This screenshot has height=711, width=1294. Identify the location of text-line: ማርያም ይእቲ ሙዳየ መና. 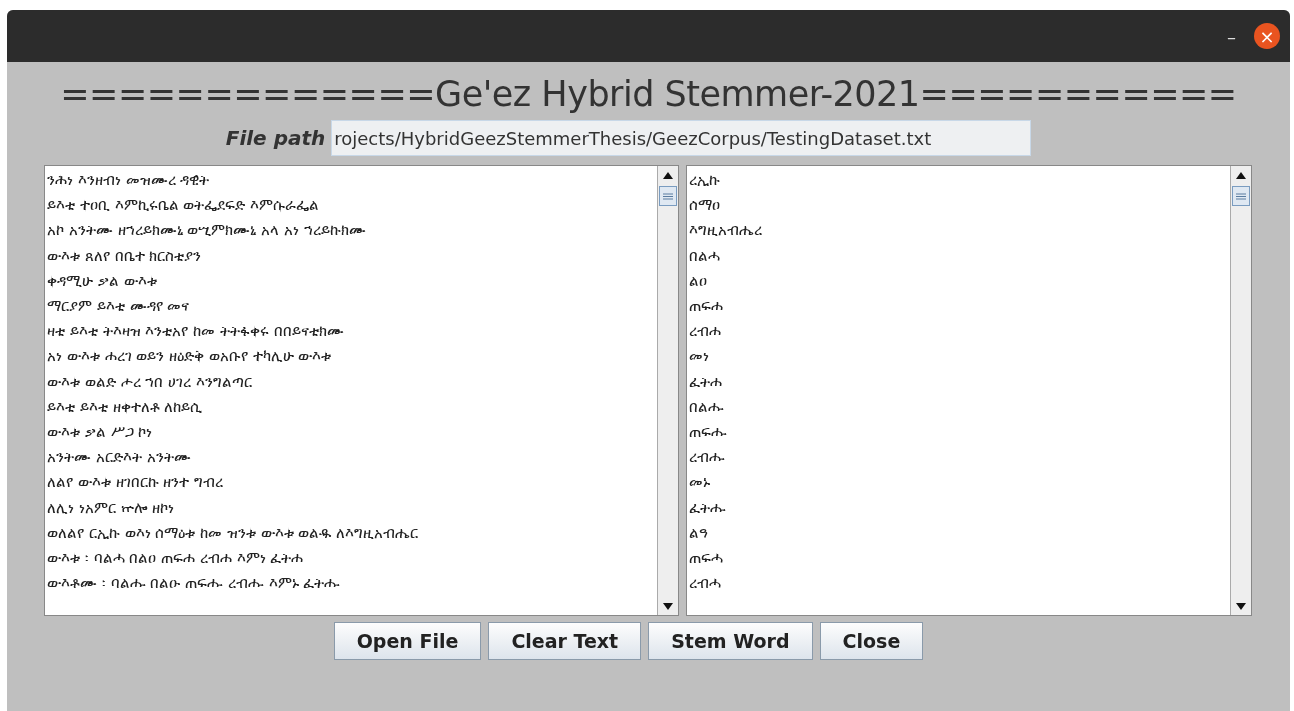
(119, 306).